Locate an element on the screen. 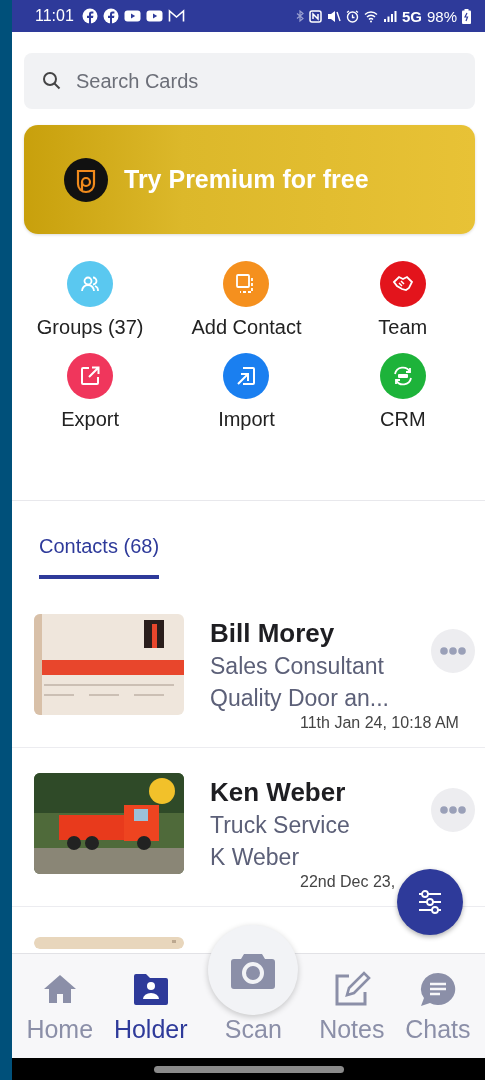 The height and width of the screenshot is (1080, 485). action-button: Import is located at coordinates (246, 392).